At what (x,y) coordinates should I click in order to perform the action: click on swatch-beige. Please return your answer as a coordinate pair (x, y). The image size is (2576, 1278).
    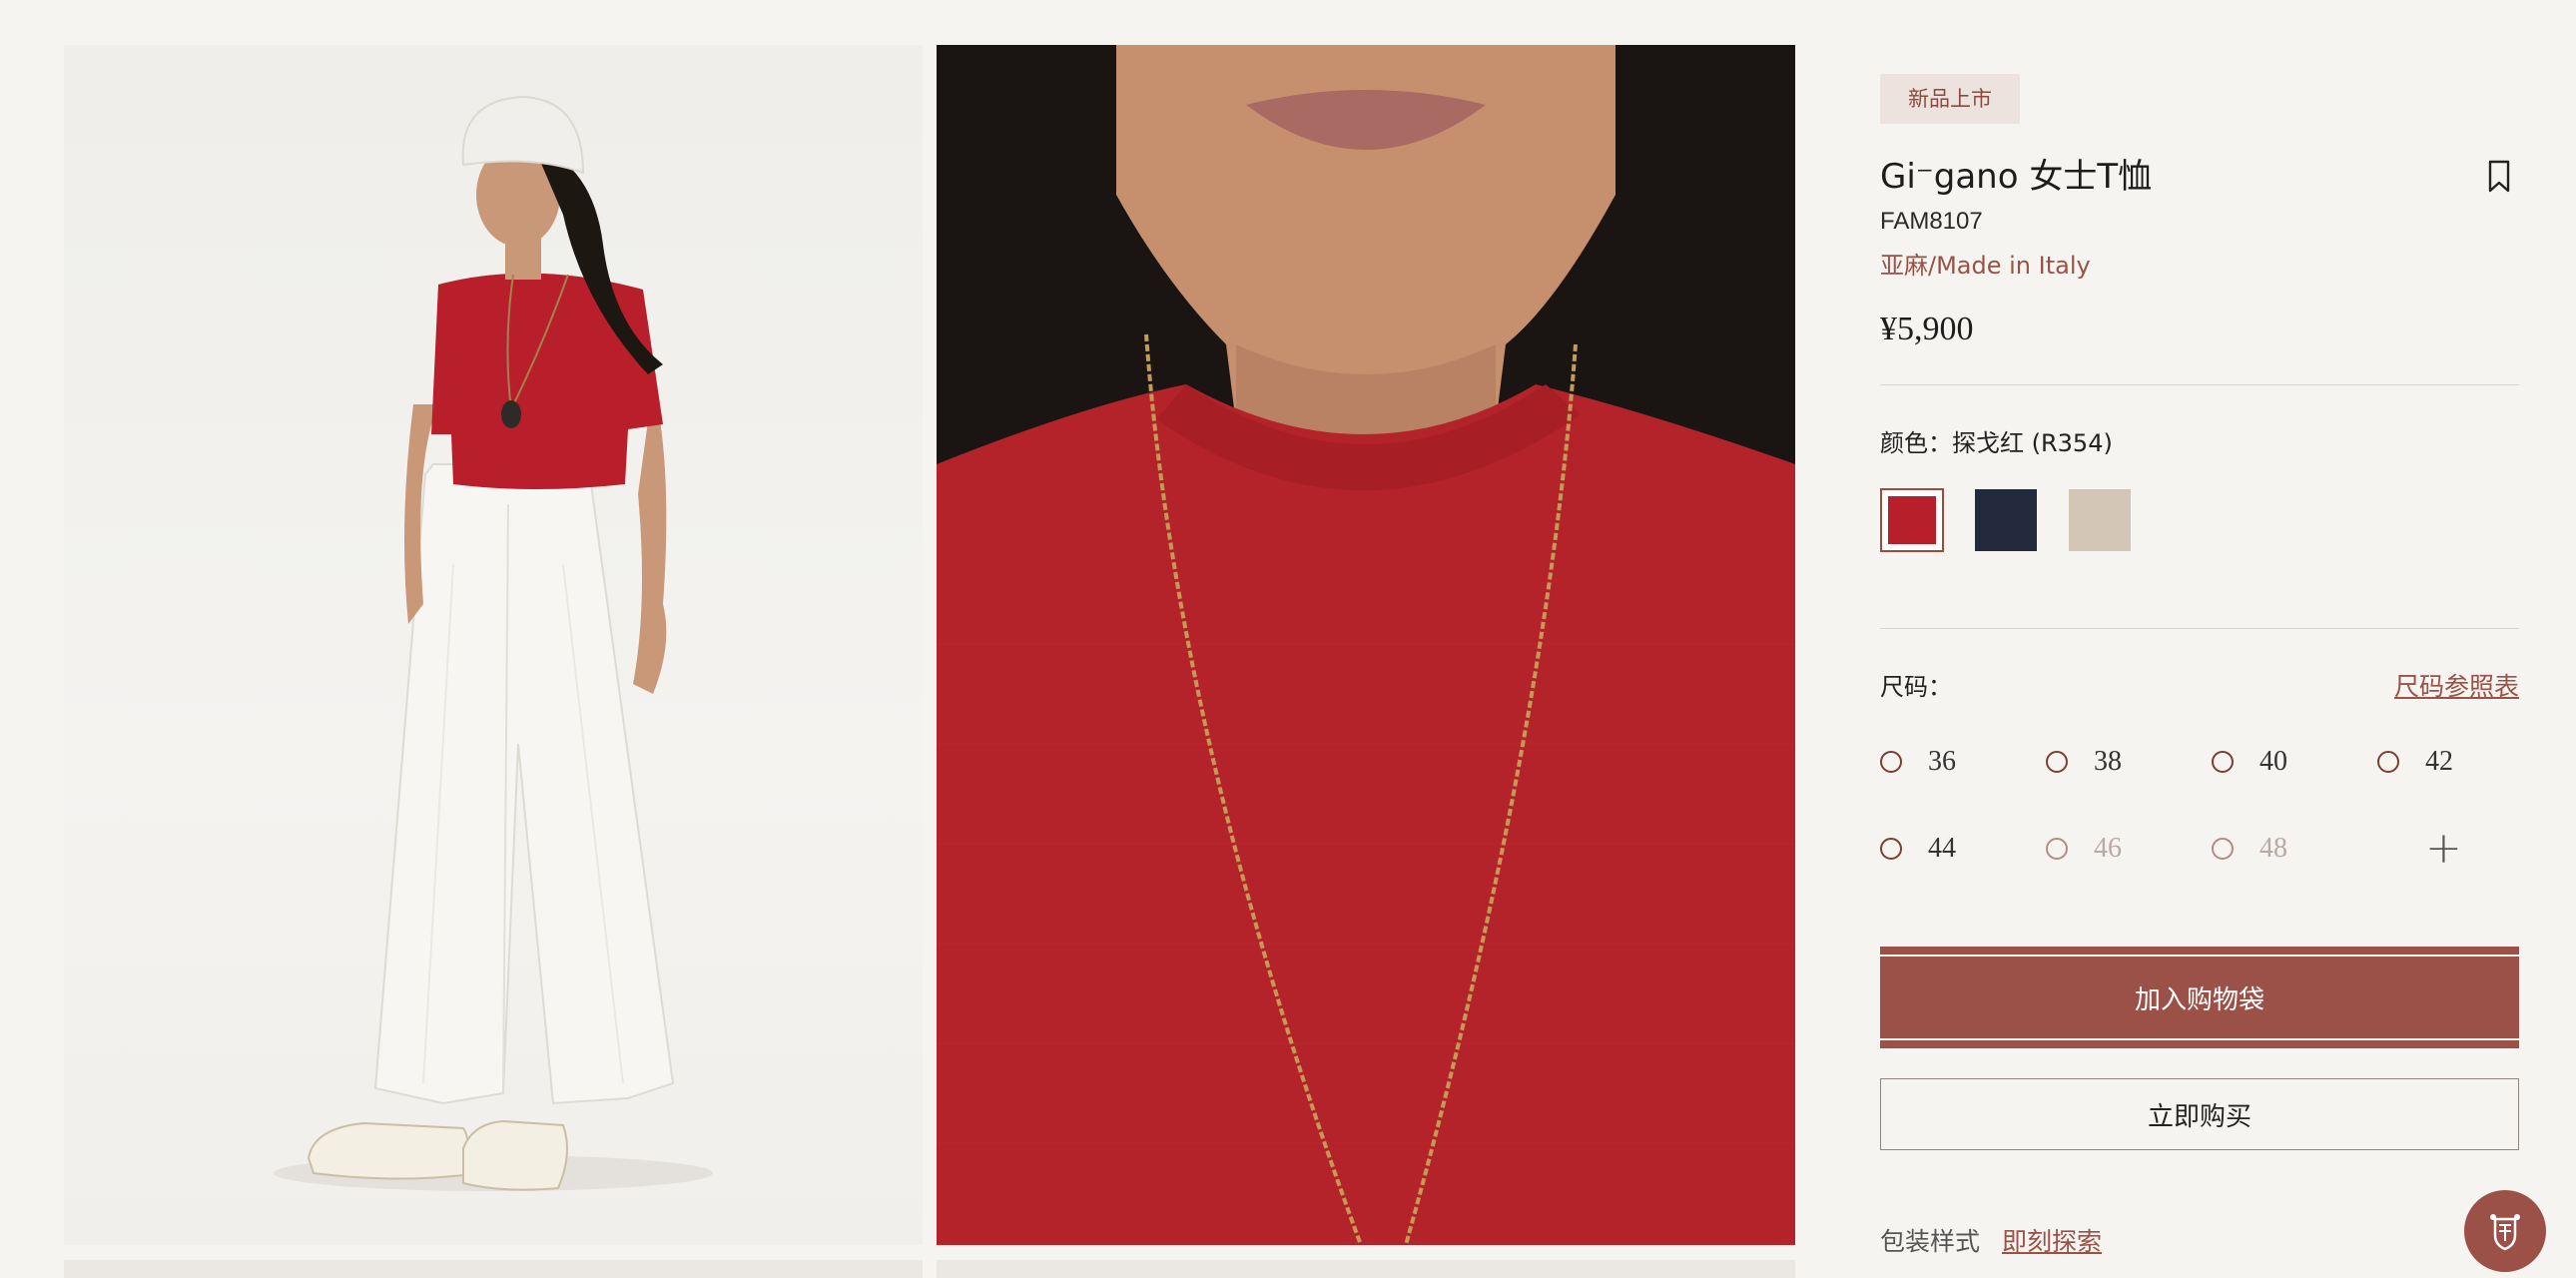
    Looking at the image, I should click on (2100, 520).